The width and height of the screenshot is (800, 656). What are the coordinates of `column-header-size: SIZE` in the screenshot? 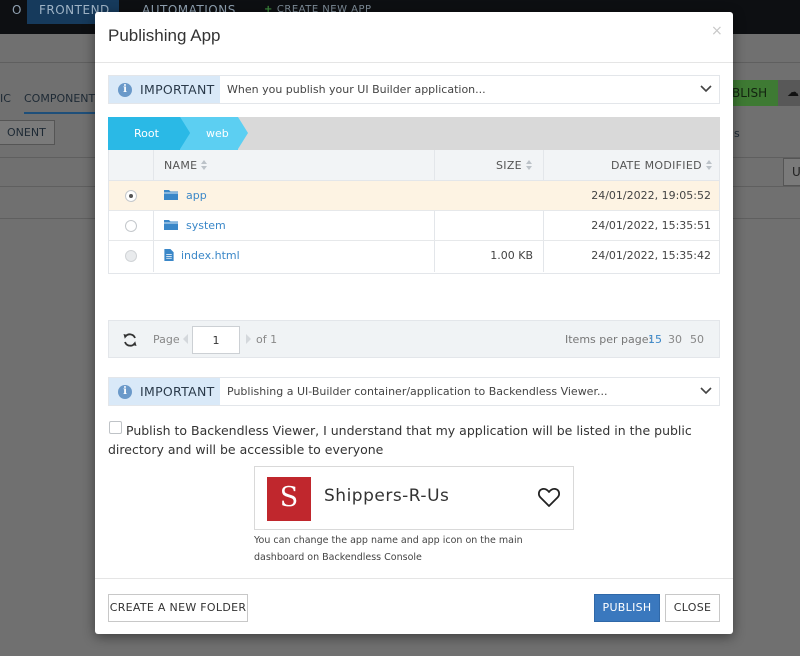 It's located at (514, 165).